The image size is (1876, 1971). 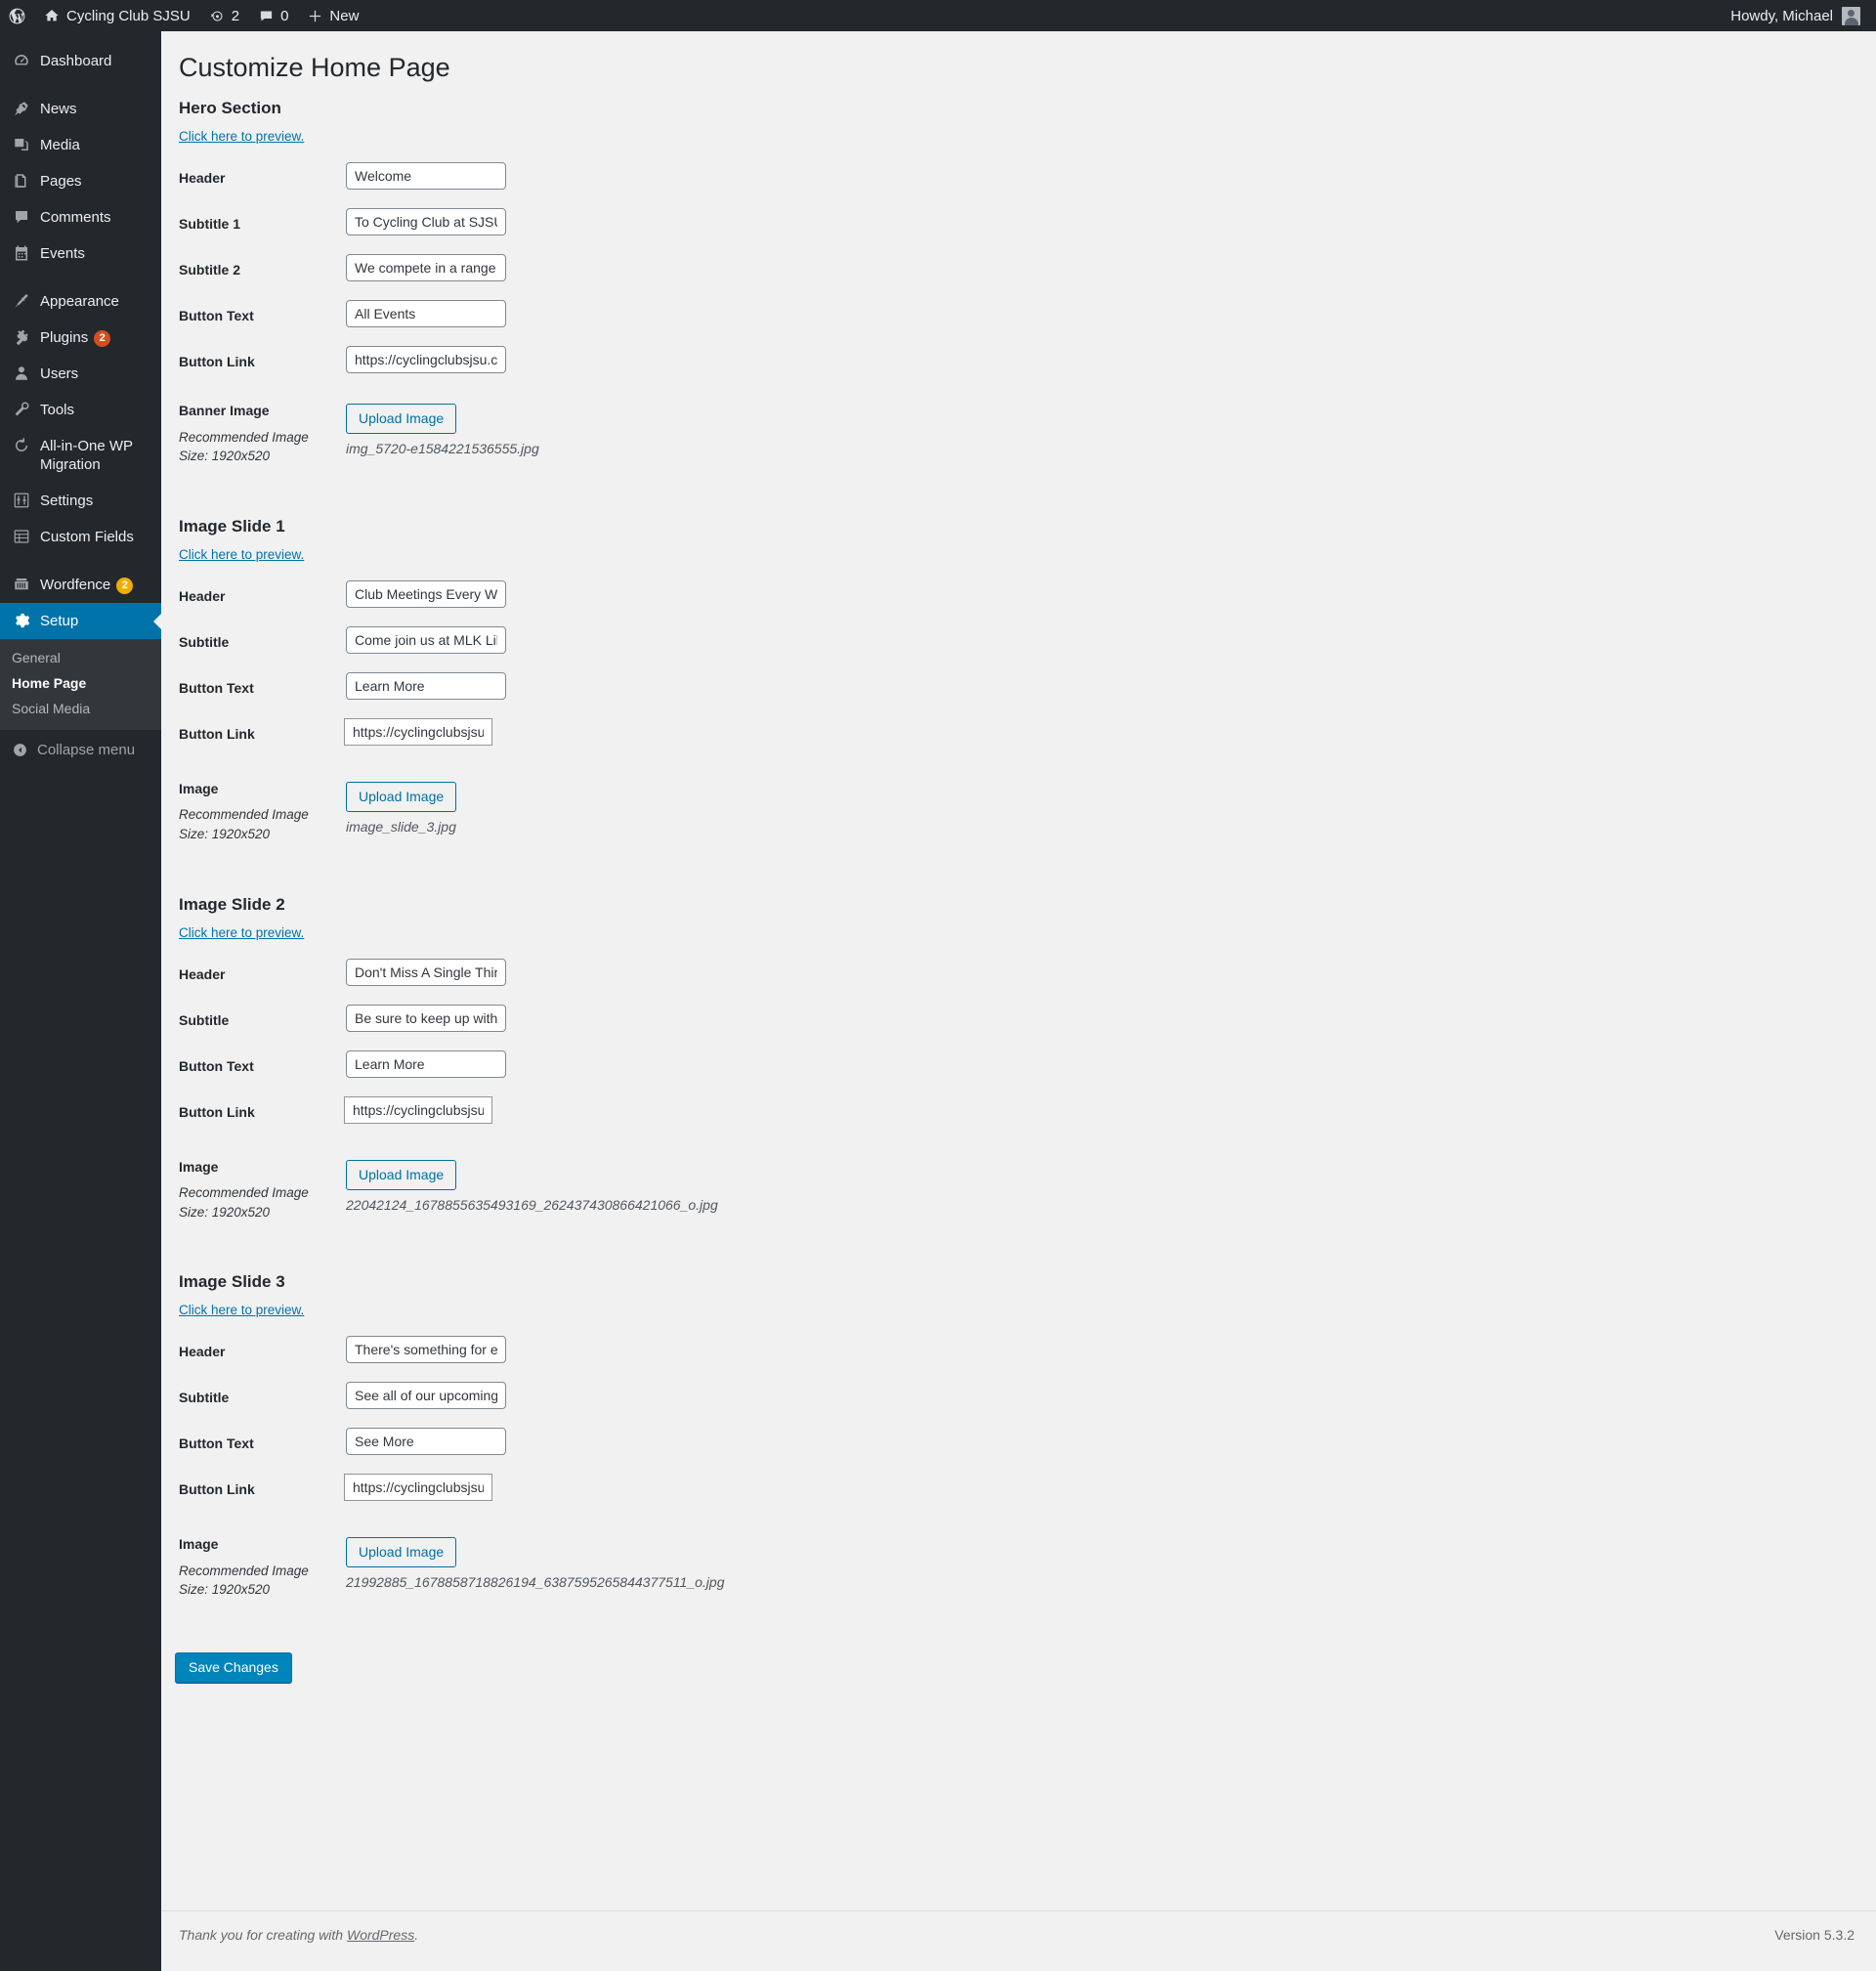 I want to click on slide1-header-input, so click(x=426, y=594).